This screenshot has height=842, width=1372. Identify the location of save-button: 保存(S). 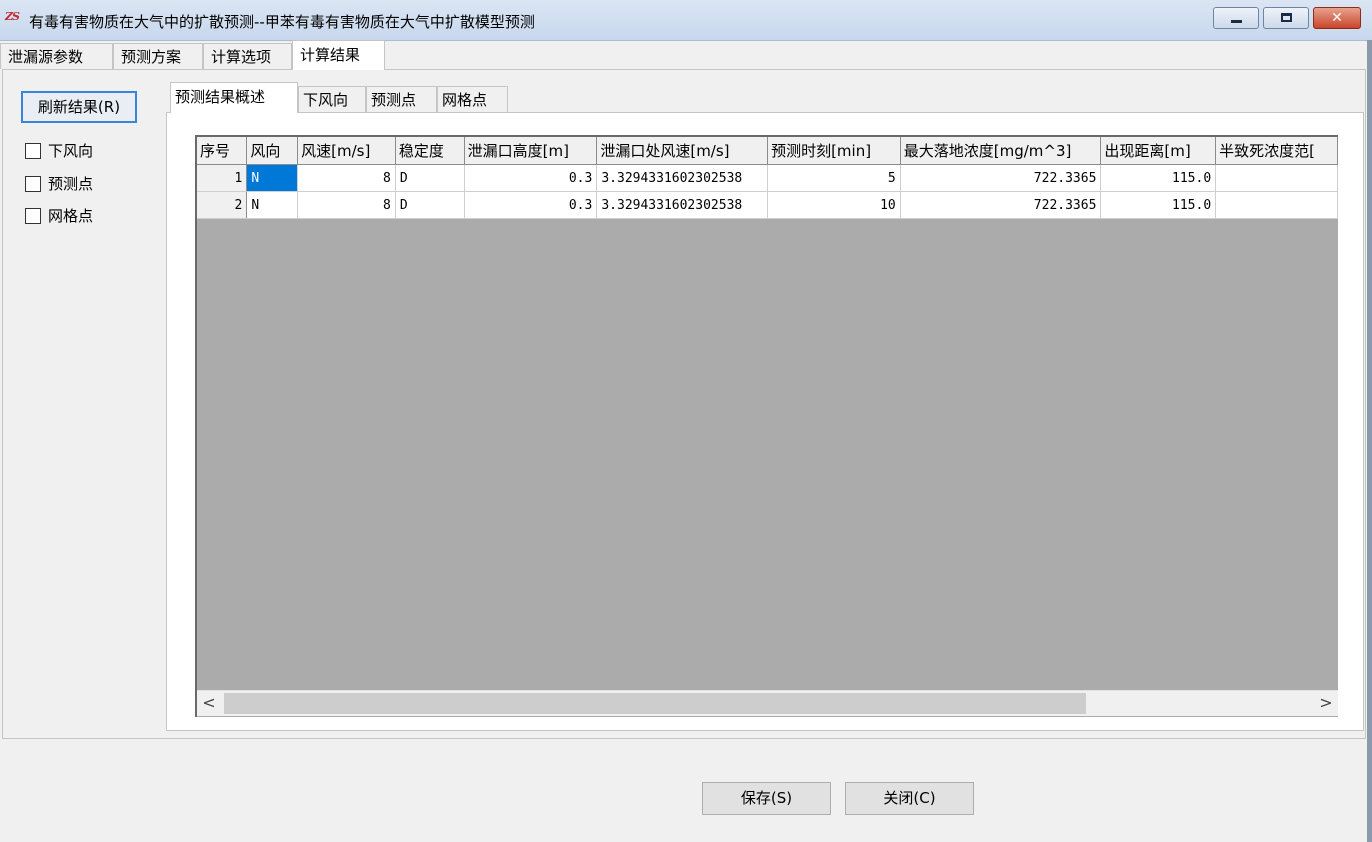
(766, 798).